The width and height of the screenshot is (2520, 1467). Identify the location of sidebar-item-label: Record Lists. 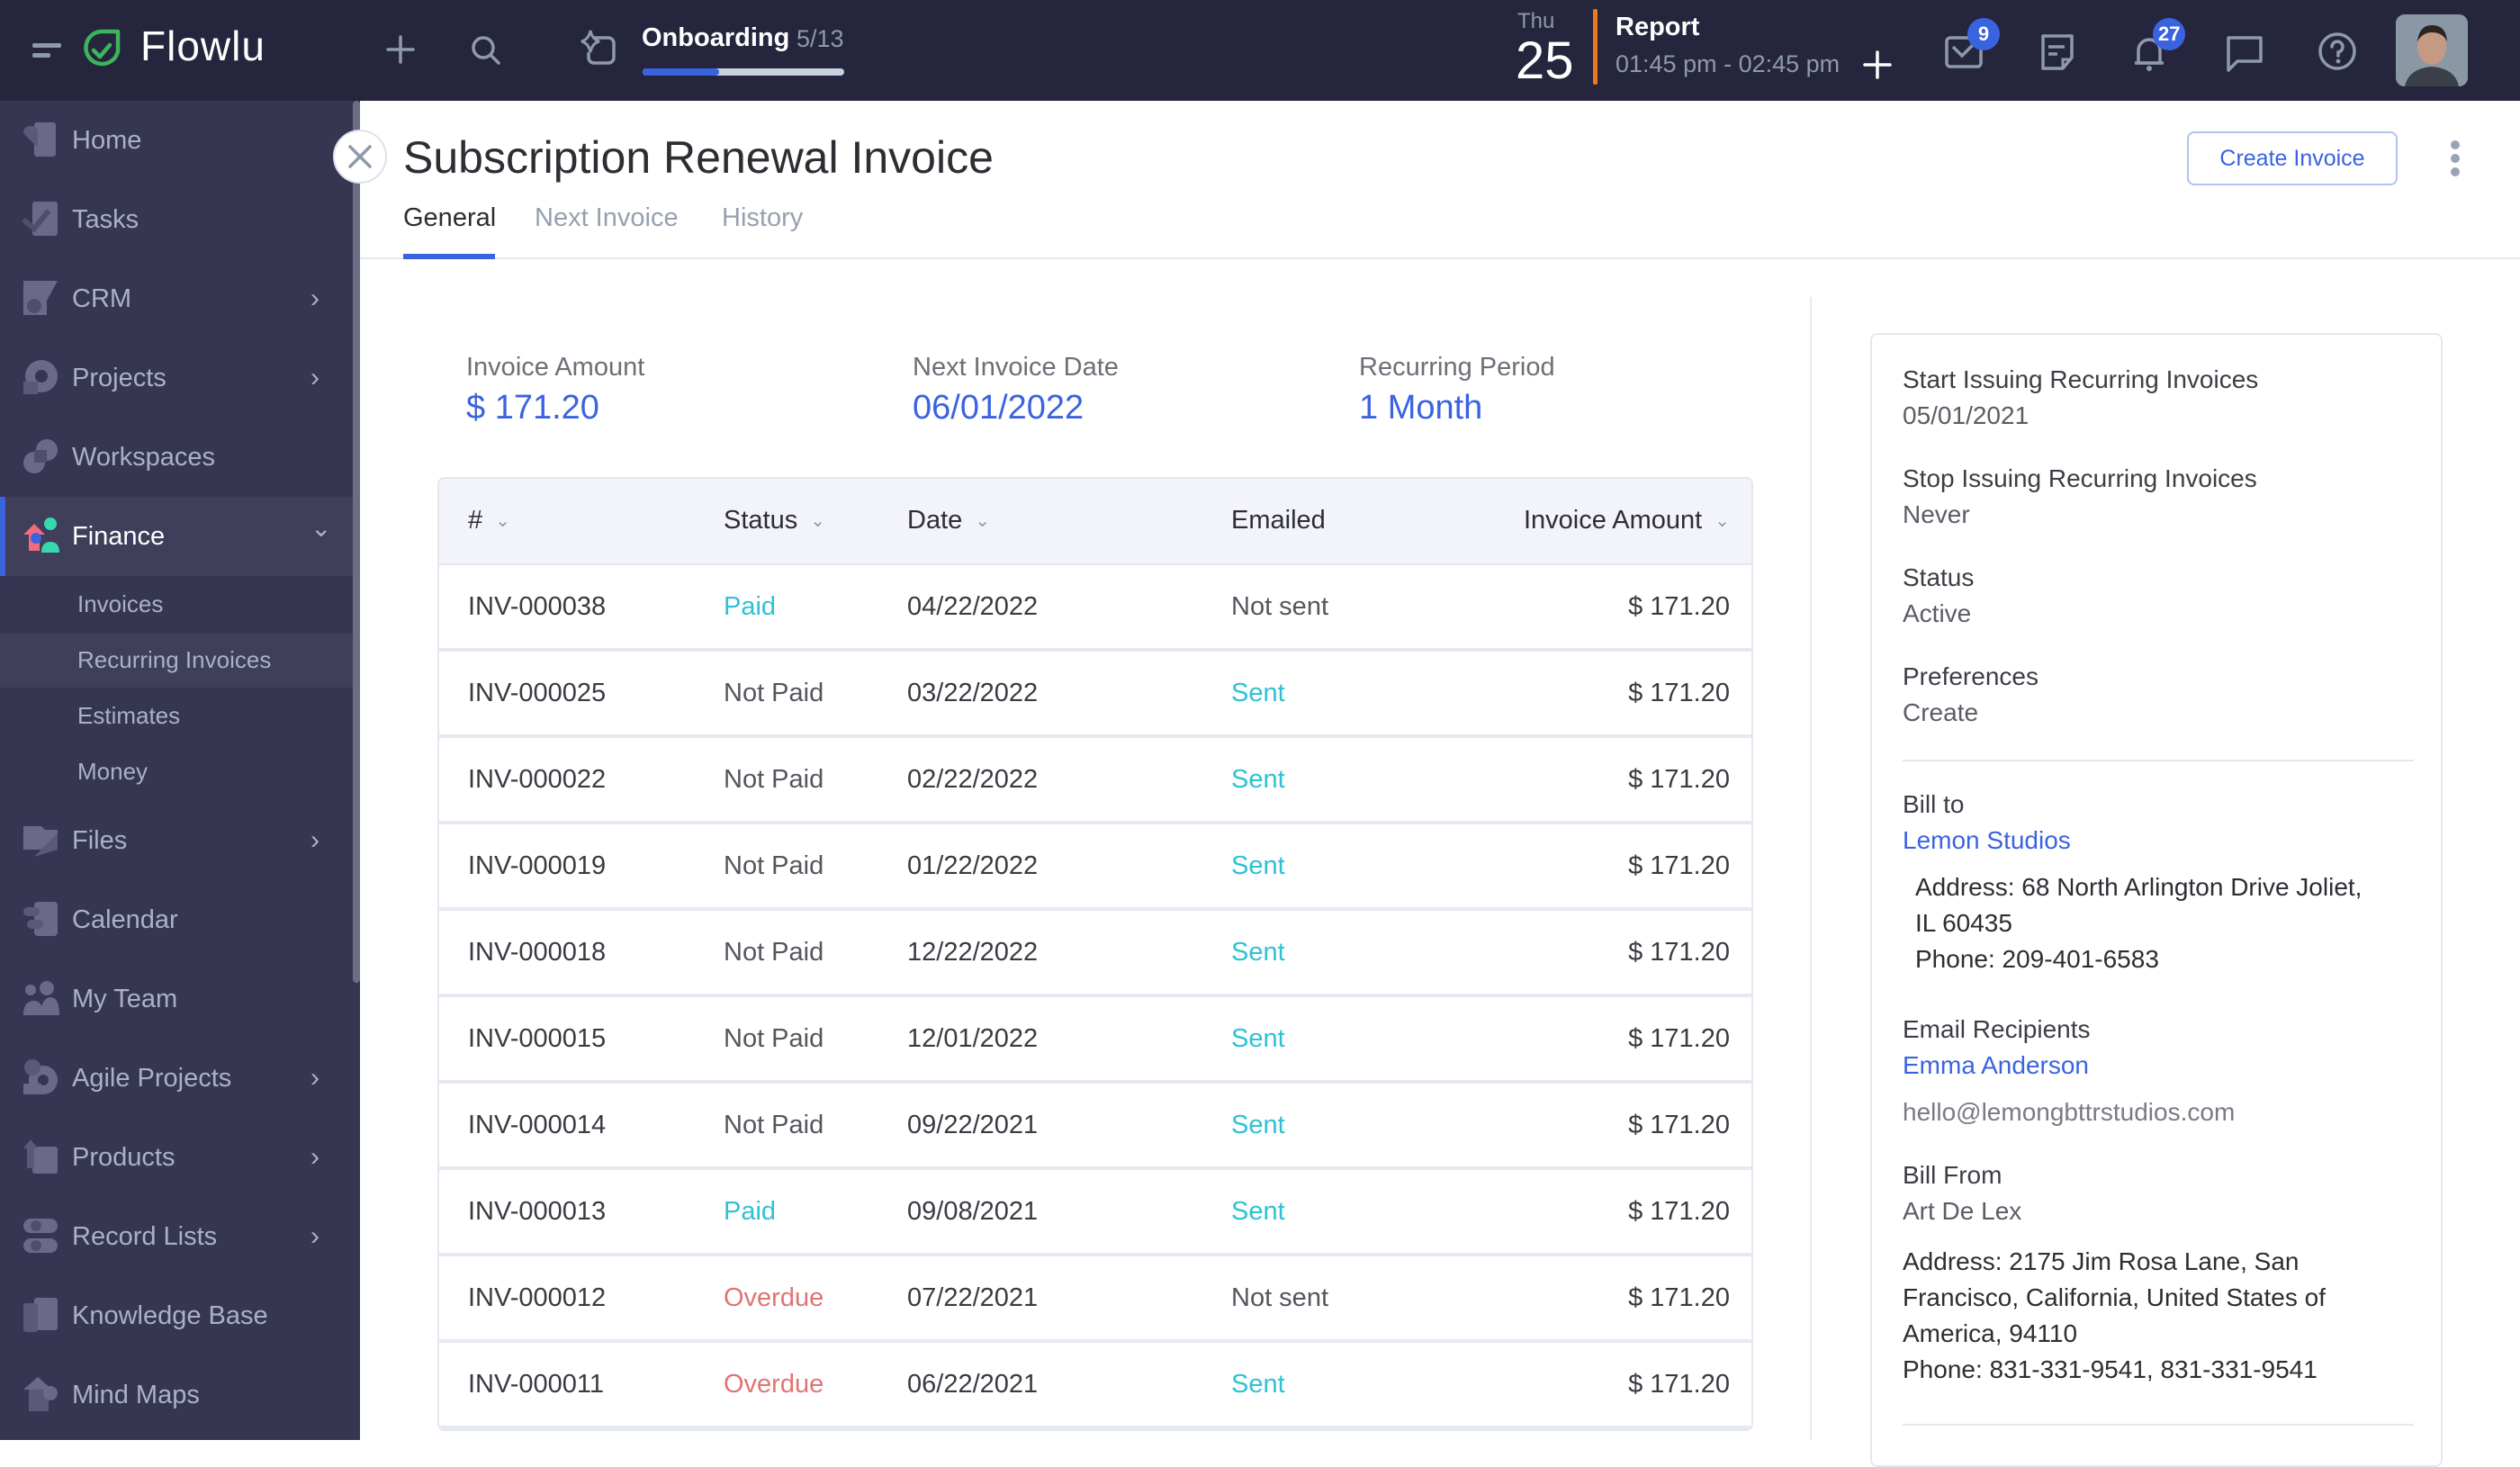
(145, 1236).